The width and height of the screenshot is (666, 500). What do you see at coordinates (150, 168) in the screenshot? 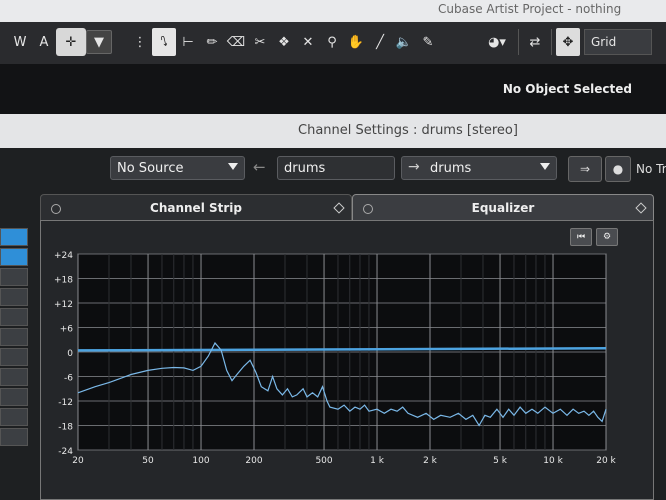
I see `input-source-value: No Source` at bounding box center [150, 168].